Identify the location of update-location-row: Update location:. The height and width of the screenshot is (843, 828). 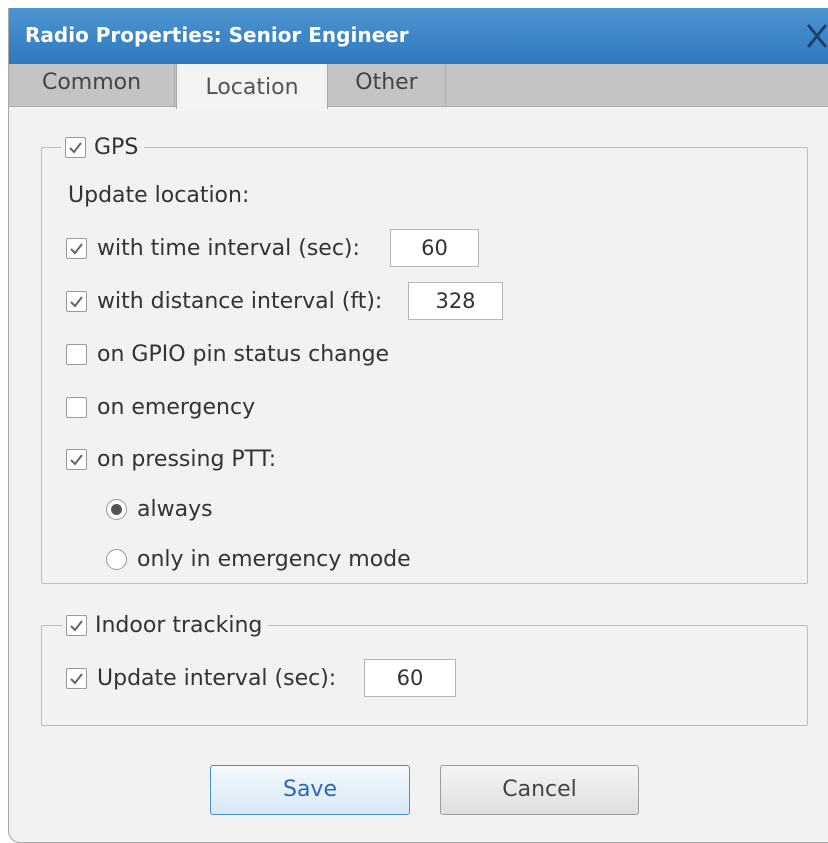
(158, 195).